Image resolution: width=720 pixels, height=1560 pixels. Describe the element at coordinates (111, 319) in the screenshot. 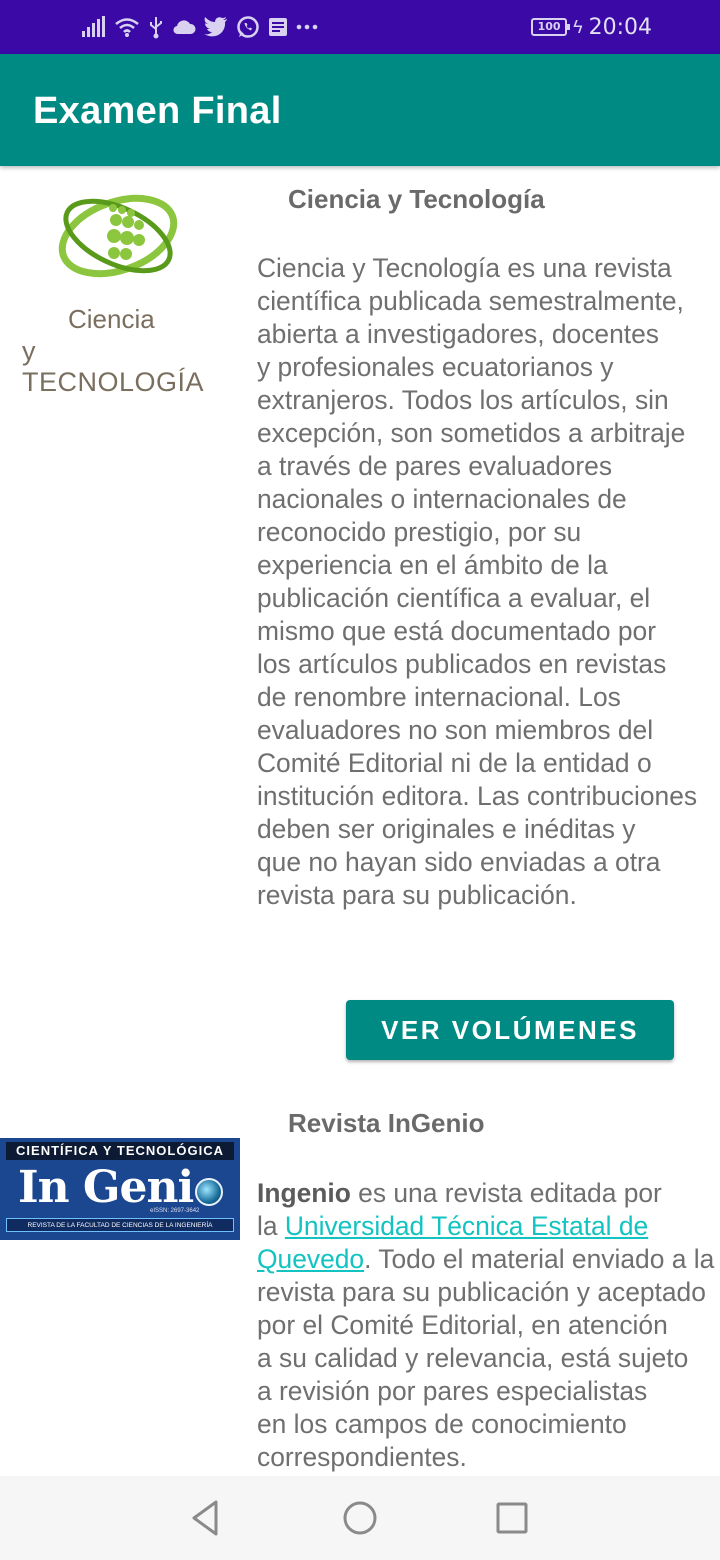

I see `logo-line1: Ciencia` at that location.